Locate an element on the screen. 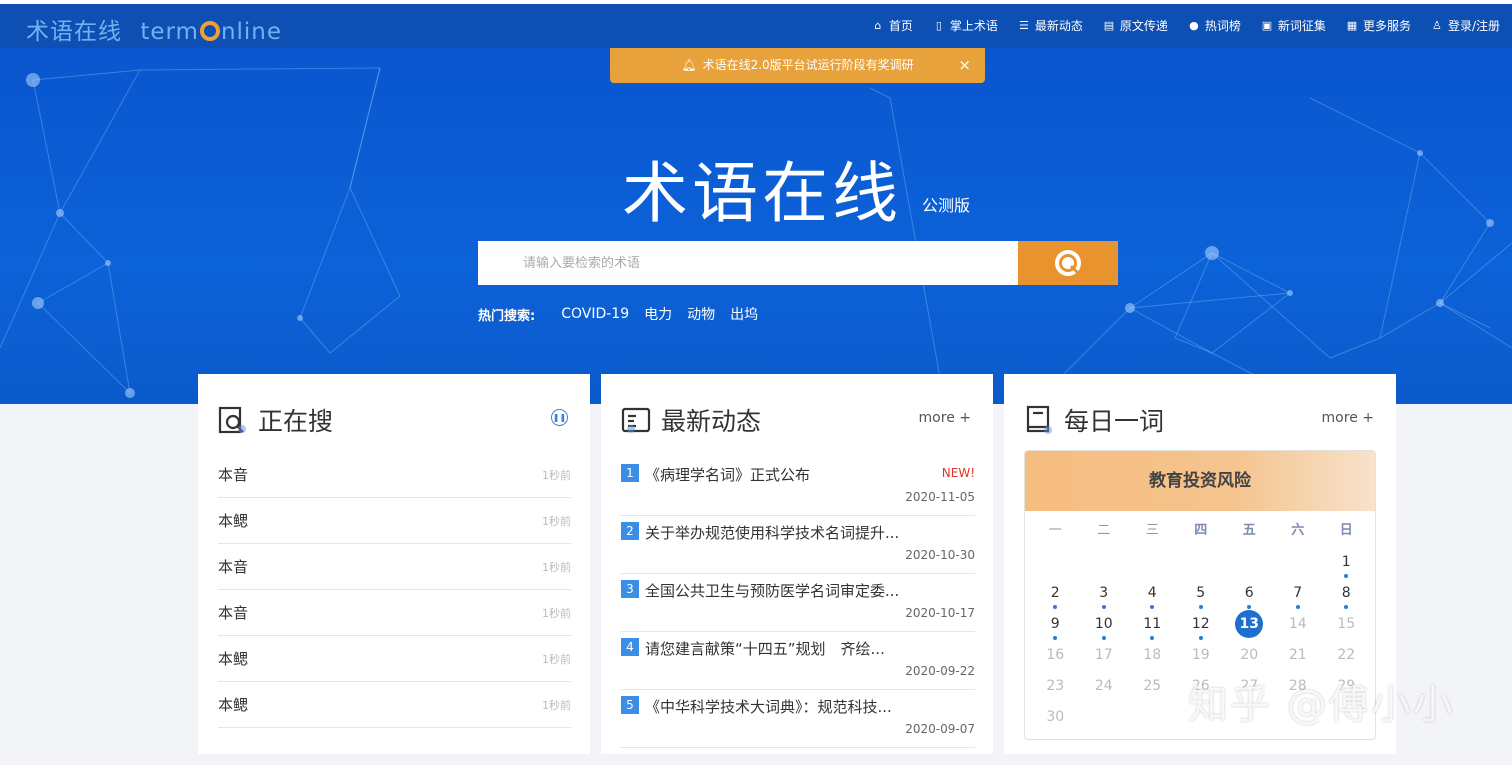 Image resolution: width=1512 pixels, height=765 pixels. day-number: 10 is located at coordinates (1103, 624).